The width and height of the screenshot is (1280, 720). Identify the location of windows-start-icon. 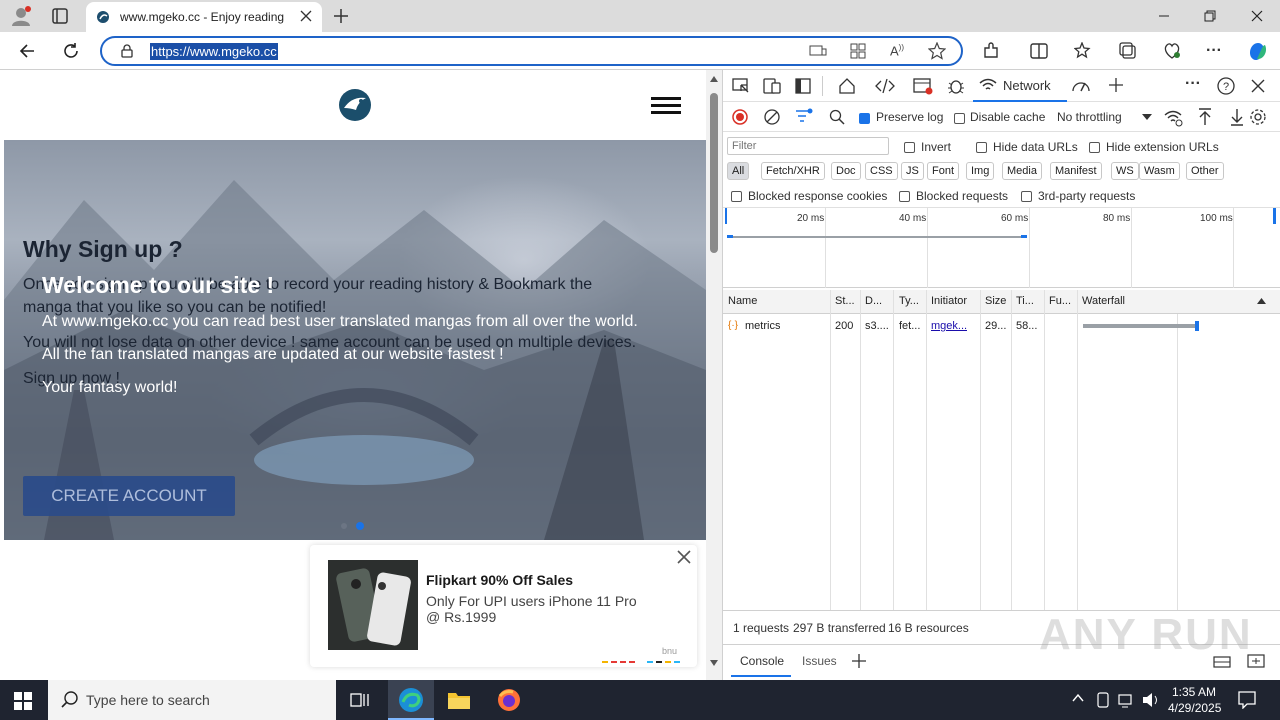
(23, 701).